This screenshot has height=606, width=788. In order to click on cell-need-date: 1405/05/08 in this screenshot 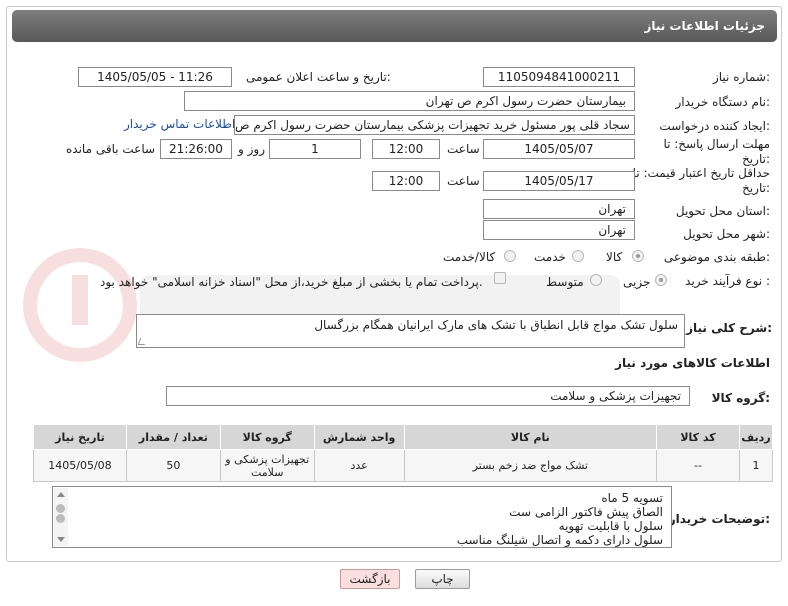, I will do `click(80, 465)`.